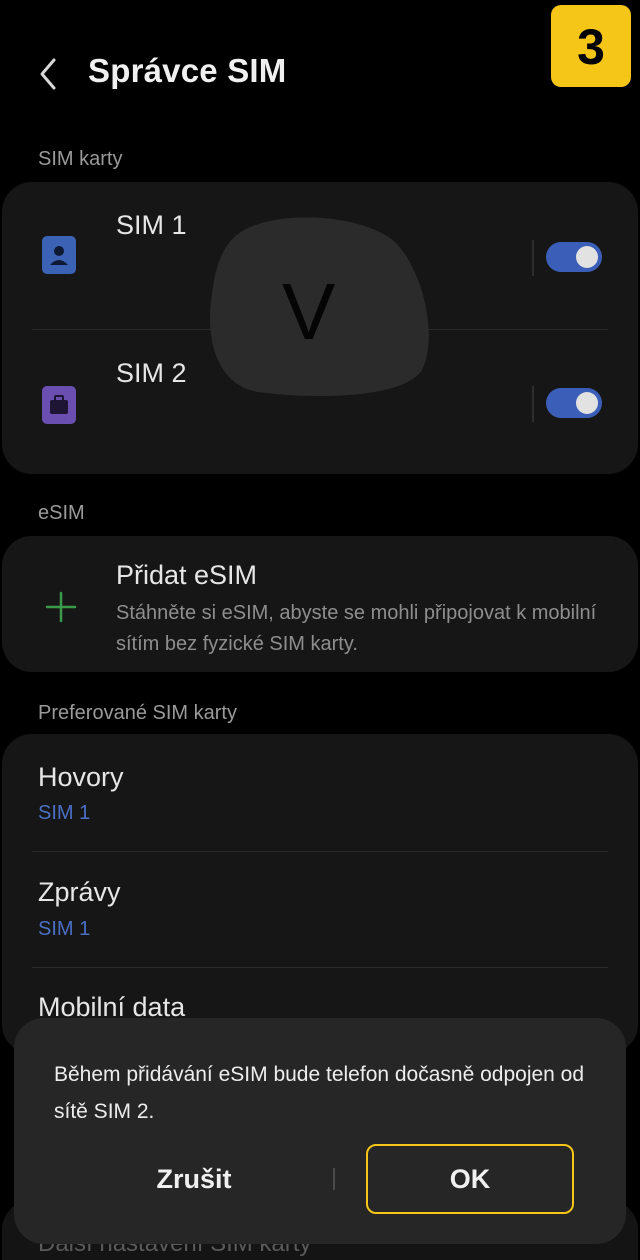  Describe the element at coordinates (151, 225) in the screenshot. I see `sim1-name: SIM 1` at that location.